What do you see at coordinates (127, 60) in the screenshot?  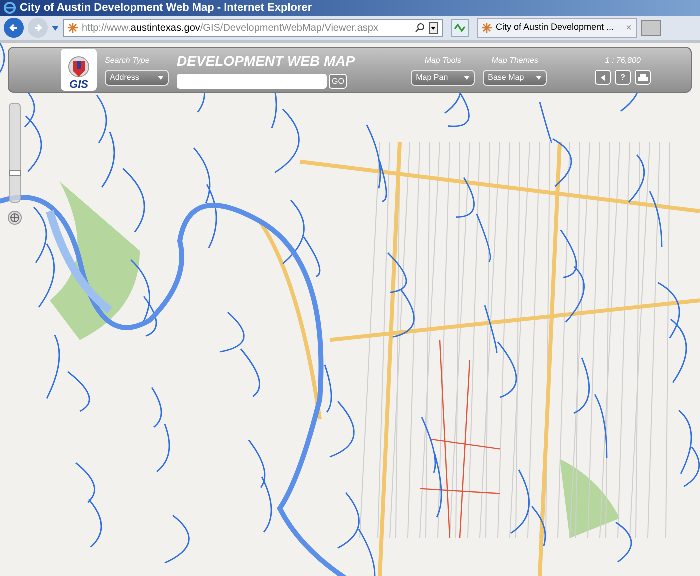 I see `field-label: Search Type` at bounding box center [127, 60].